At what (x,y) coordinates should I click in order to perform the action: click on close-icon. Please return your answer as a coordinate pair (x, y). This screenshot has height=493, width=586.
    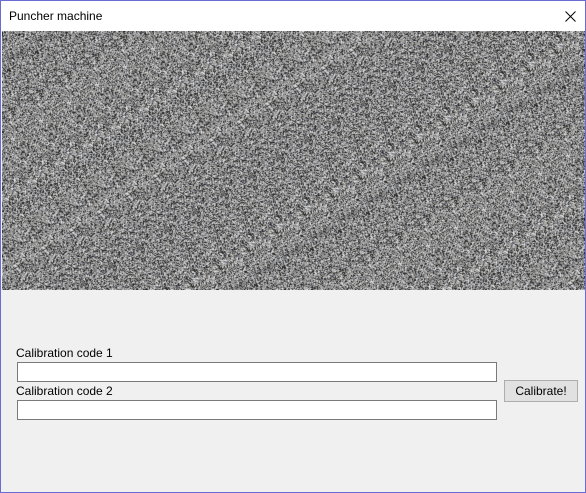
    Looking at the image, I should click on (570, 16).